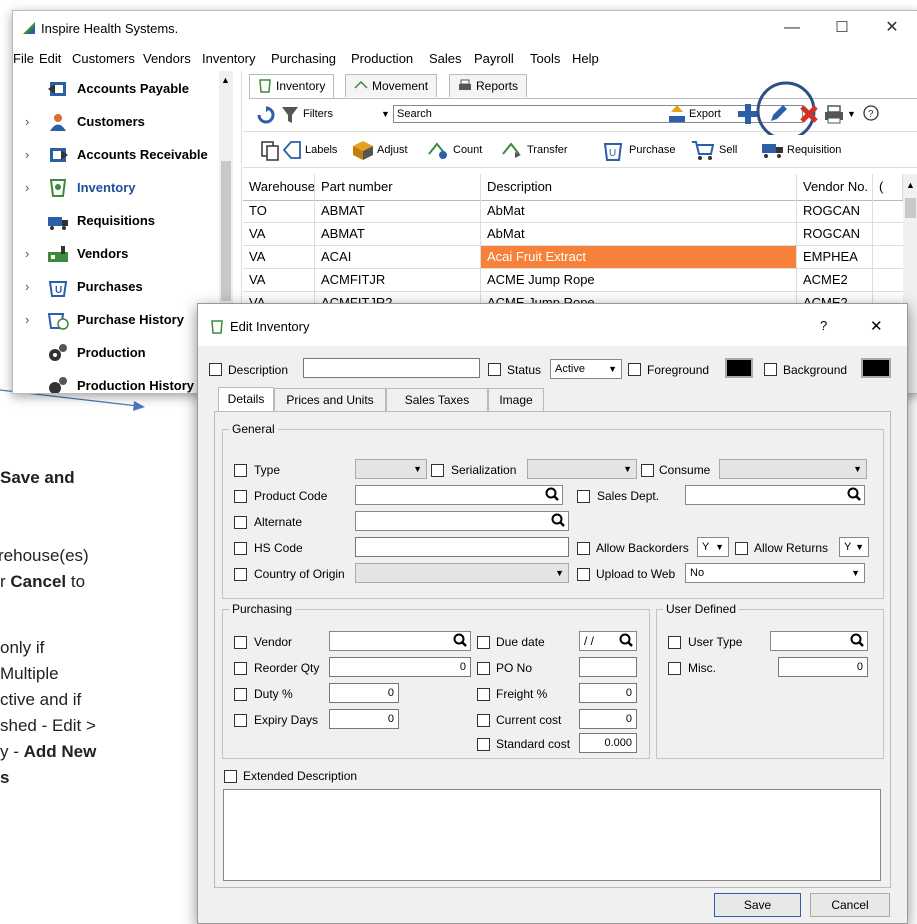 The height and width of the screenshot is (924, 917). I want to click on adjust-button: Adjust, so click(392, 150).